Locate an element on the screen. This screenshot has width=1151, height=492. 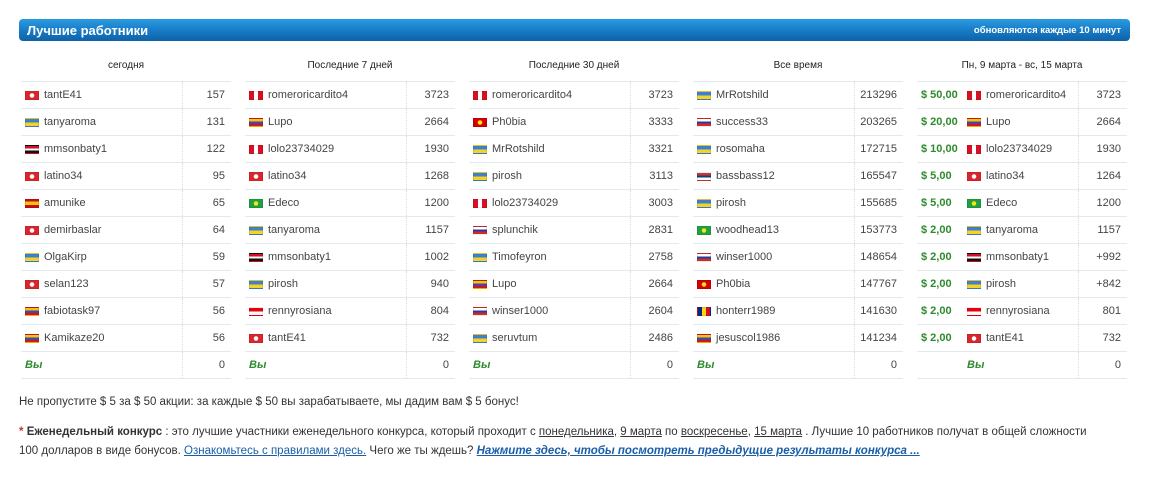
worker-score: 3113 is located at coordinates (661, 176).